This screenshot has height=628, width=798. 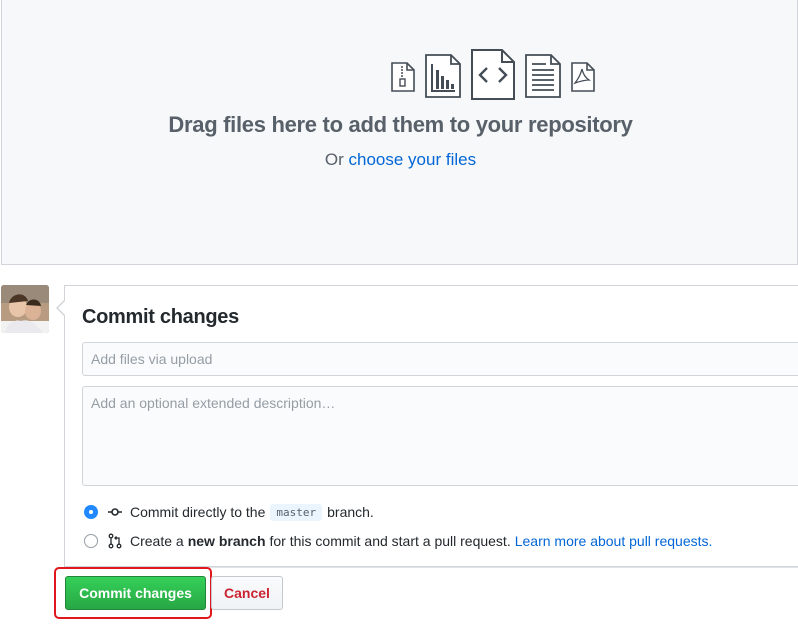 What do you see at coordinates (25, 309) in the screenshot?
I see `avatar` at bounding box center [25, 309].